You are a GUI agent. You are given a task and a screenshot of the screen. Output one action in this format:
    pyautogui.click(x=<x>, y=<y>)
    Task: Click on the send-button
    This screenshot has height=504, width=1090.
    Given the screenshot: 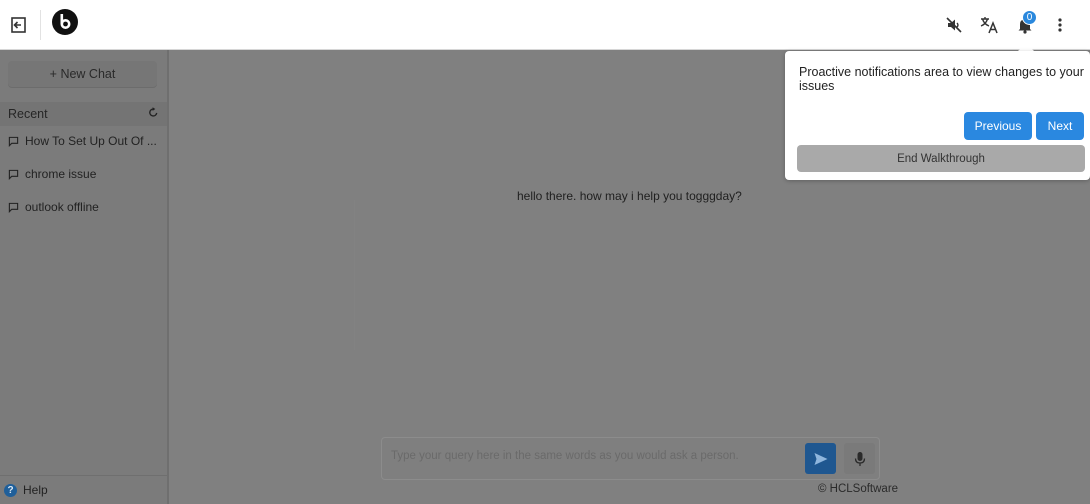 What is the action you would take?
    pyautogui.click(x=820, y=458)
    